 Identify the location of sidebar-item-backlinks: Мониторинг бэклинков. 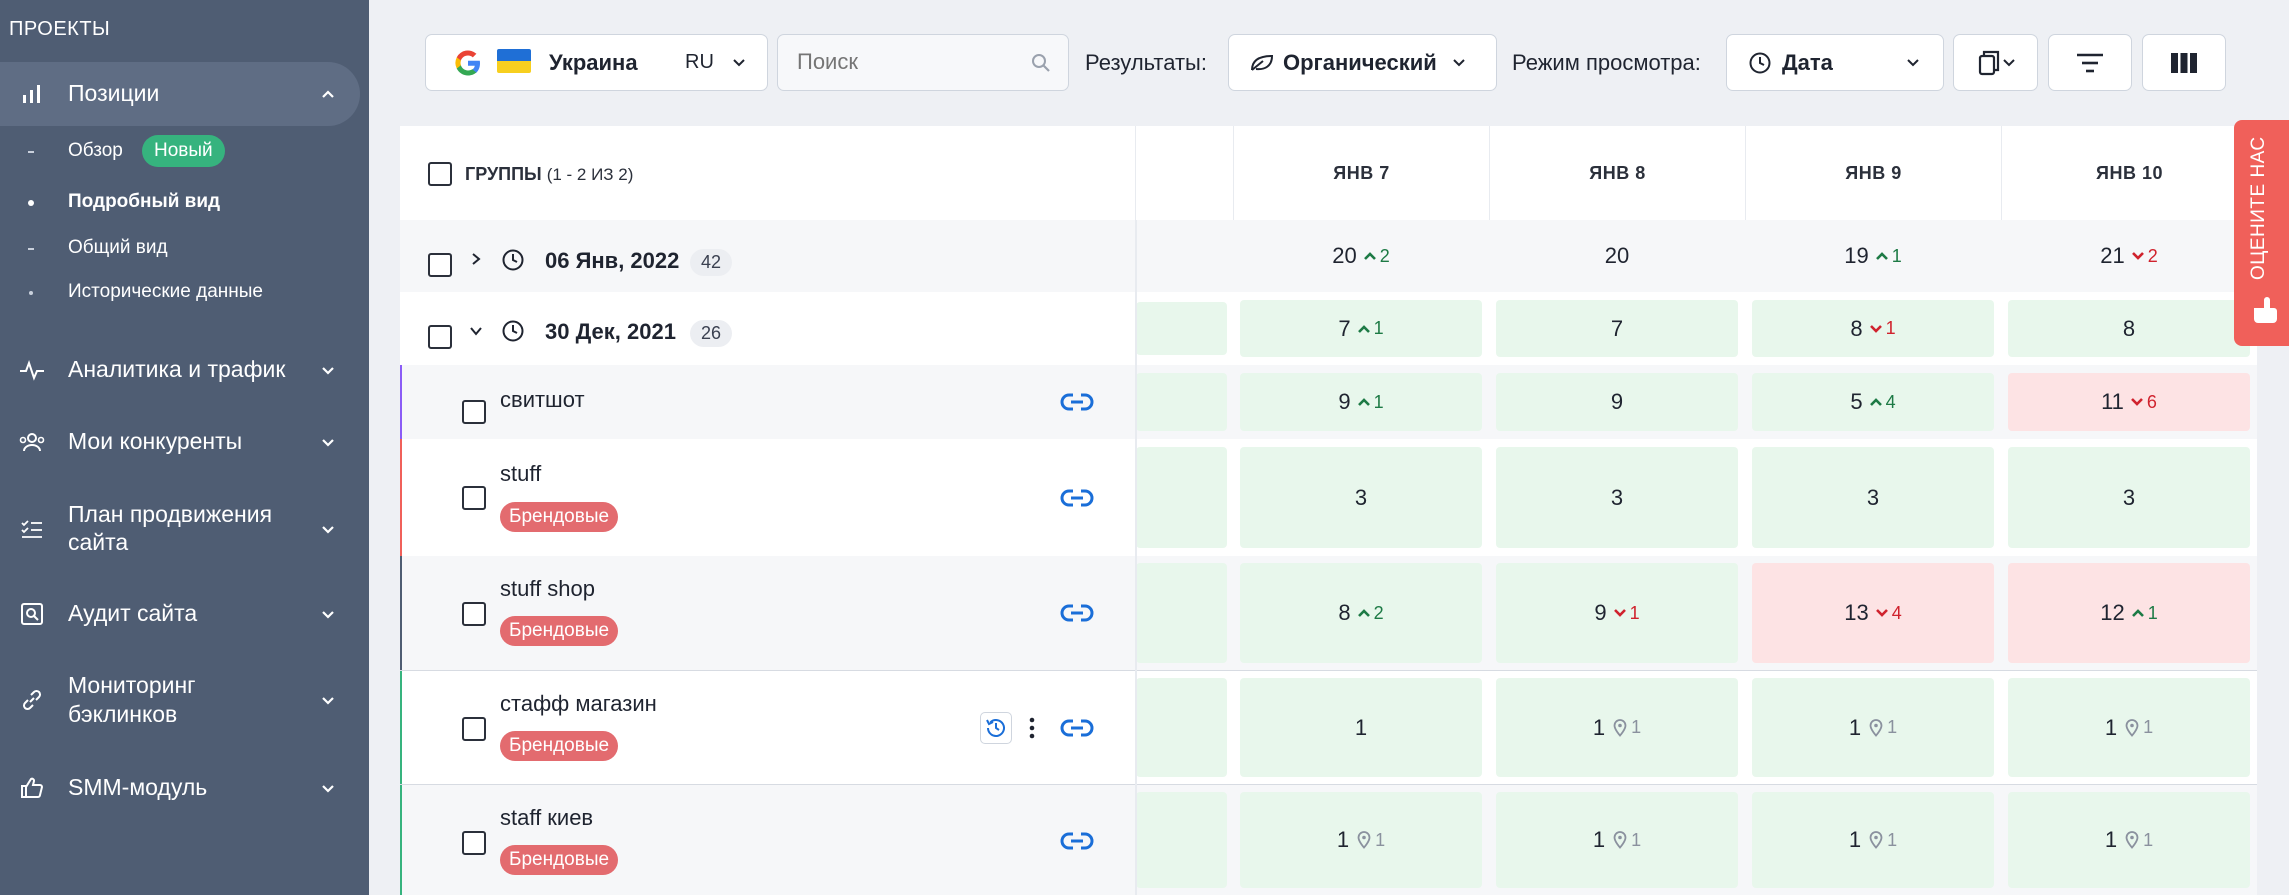
(180, 700).